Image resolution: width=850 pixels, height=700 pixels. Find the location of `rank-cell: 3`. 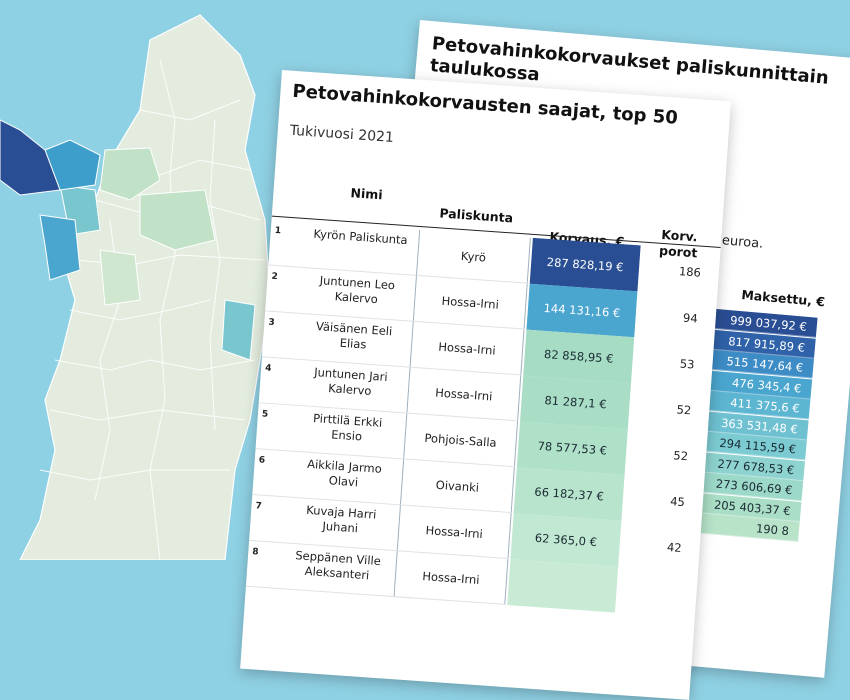

rank-cell: 3 is located at coordinates (271, 323).